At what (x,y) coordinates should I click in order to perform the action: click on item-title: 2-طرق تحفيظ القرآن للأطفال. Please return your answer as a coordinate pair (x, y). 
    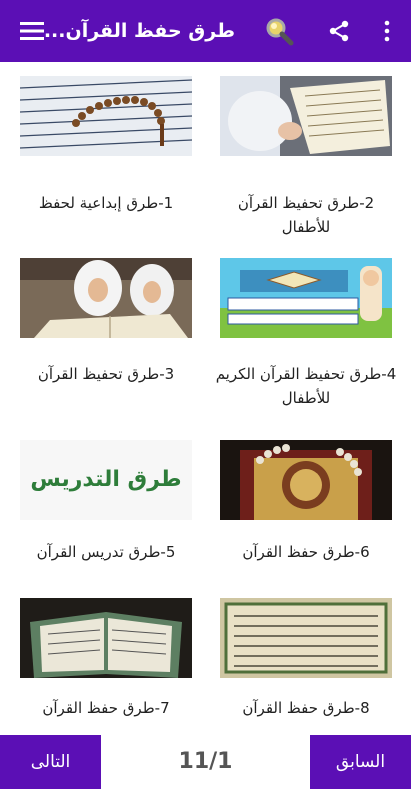
    Looking at the image, I should click on (306, 215).